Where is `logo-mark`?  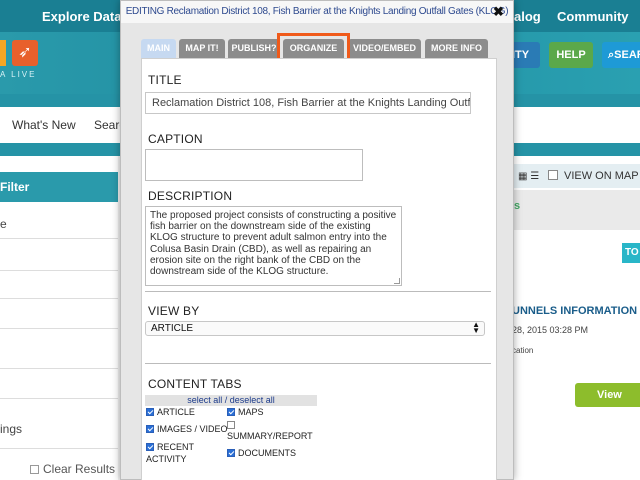 logo-mark is located at coordinates (3, 53).